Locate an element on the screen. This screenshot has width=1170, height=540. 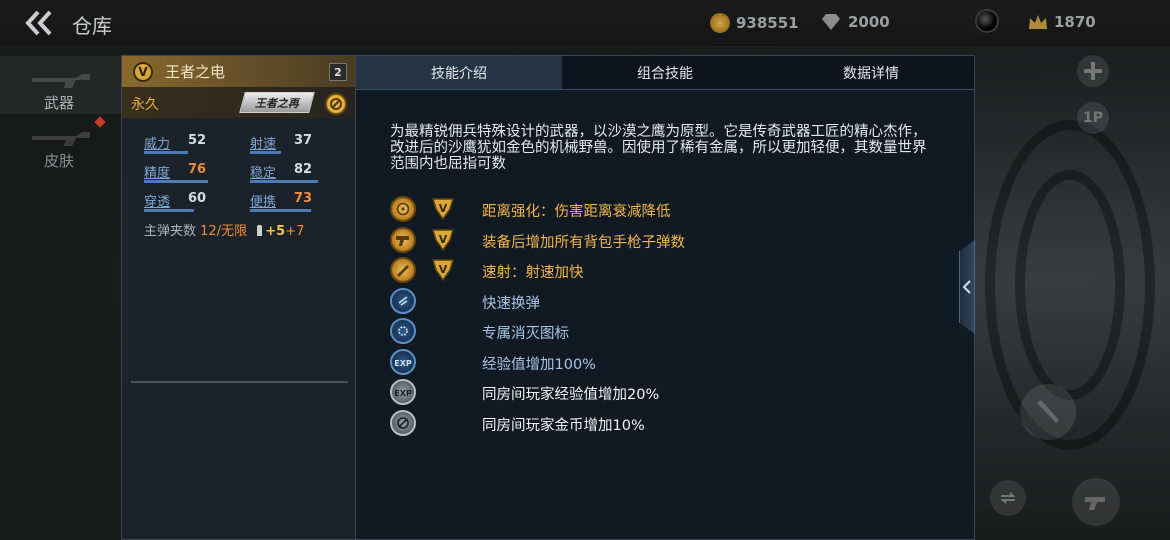
weapon-name-bar: V 王者之电 2 is located at coordinates (238, 71).